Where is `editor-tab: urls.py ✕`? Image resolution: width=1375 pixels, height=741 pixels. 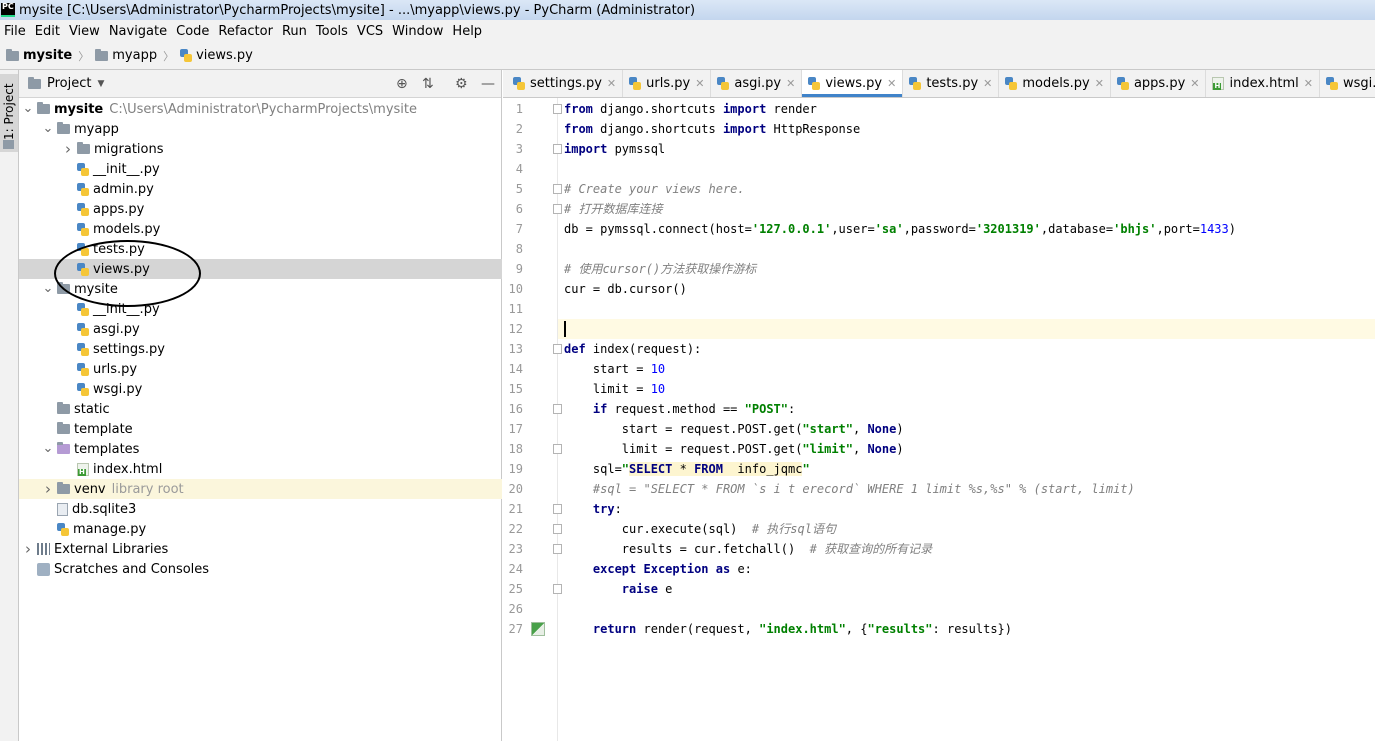 editor-tab: urls.py ✕ is located at coordinates (667, 83).